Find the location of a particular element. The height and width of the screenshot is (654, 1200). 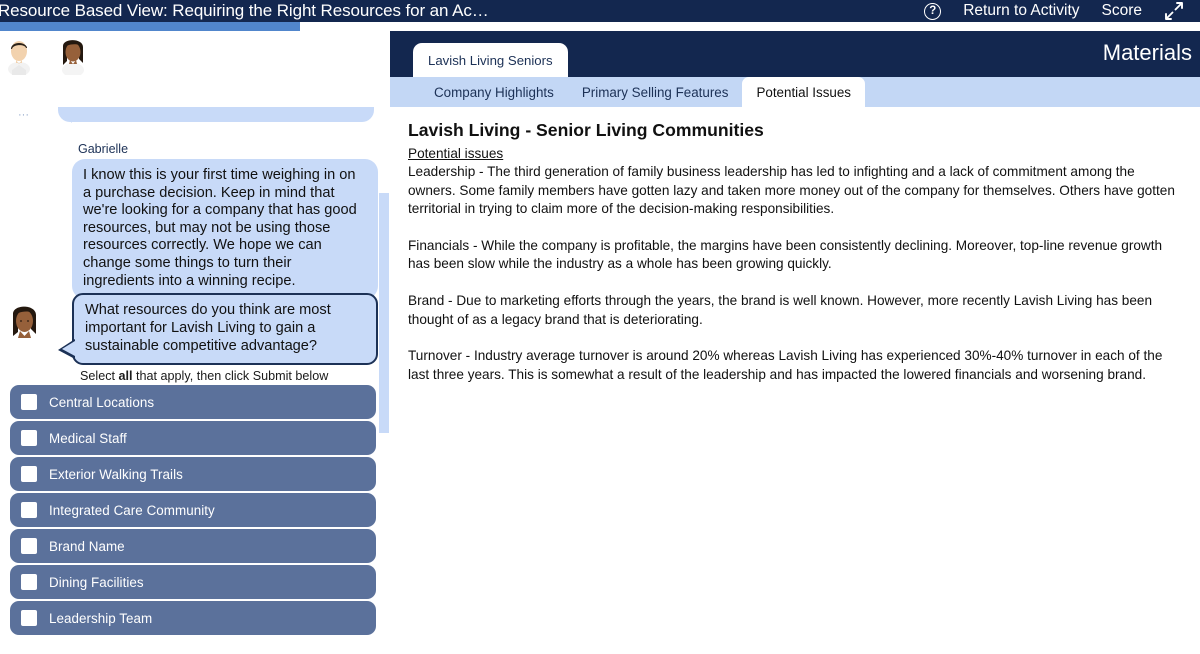

bubble-tail is located at coordinates (65, 116).